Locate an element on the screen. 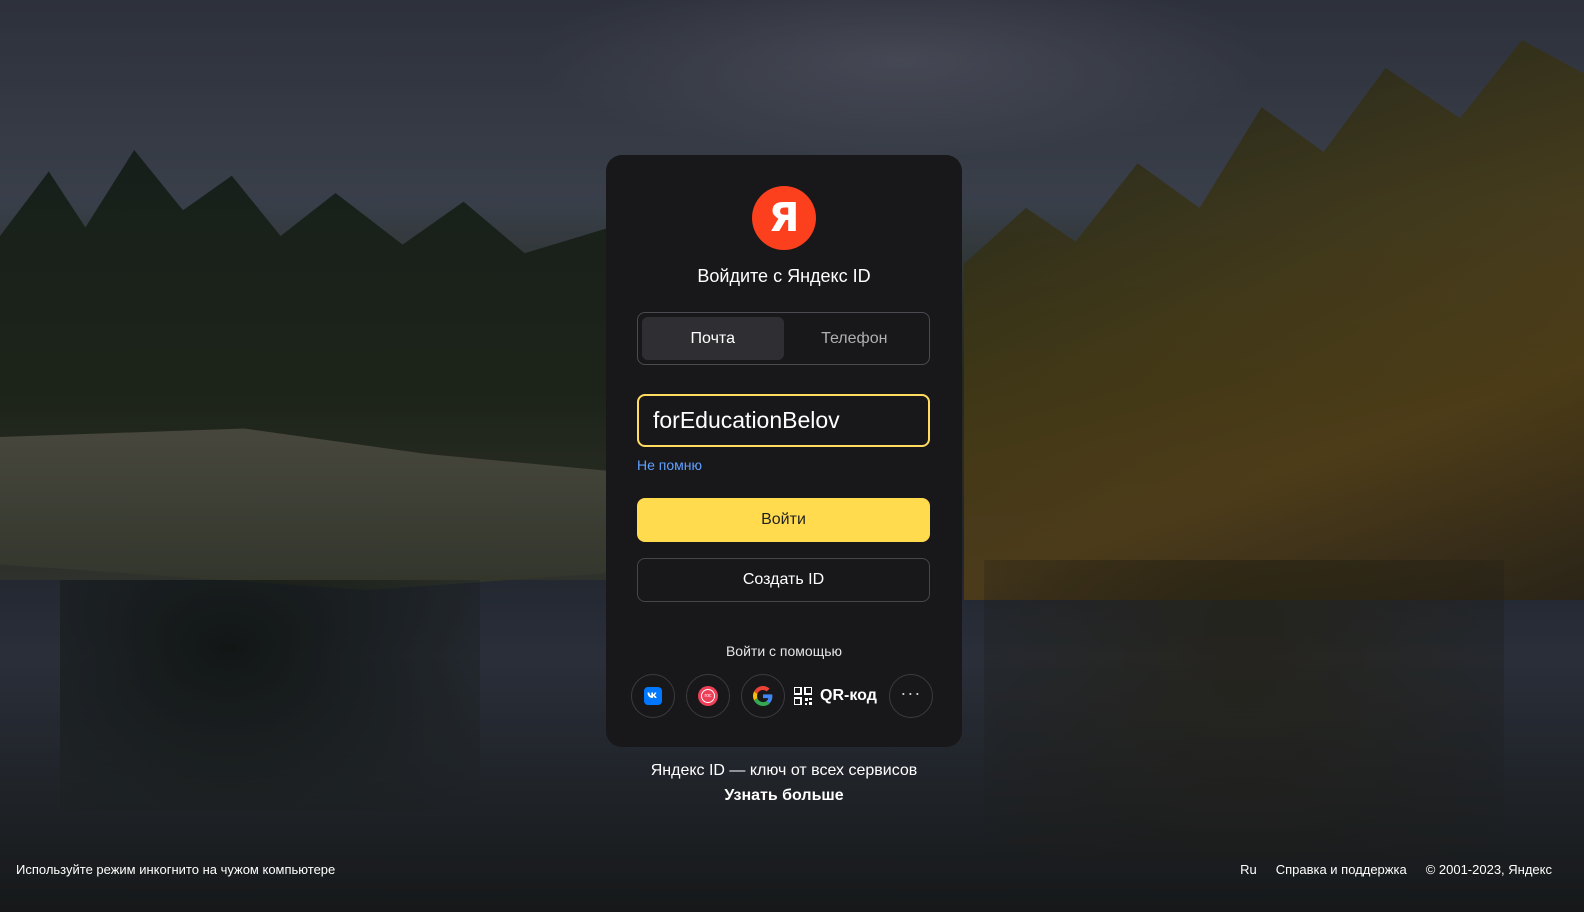 This screenshot has height=912, width=1584. gosuslugi-icon: гос is located at coordinates (708, 696).